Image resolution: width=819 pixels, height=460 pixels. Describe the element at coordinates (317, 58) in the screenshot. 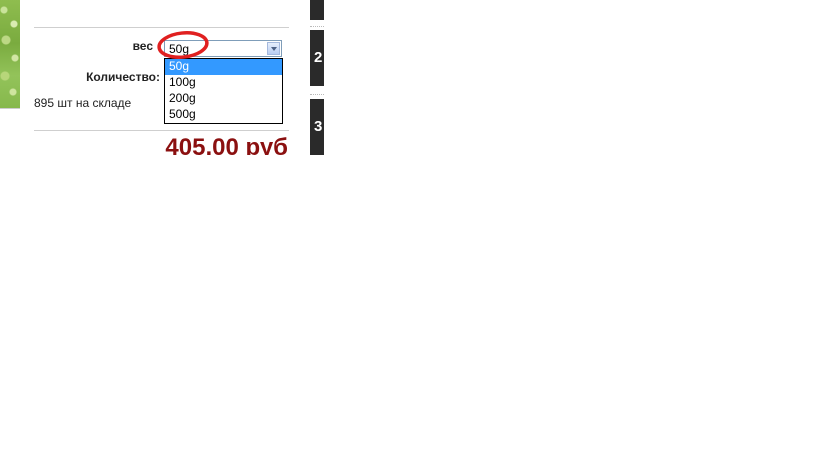

I see `side-block-2: 2` at that location.